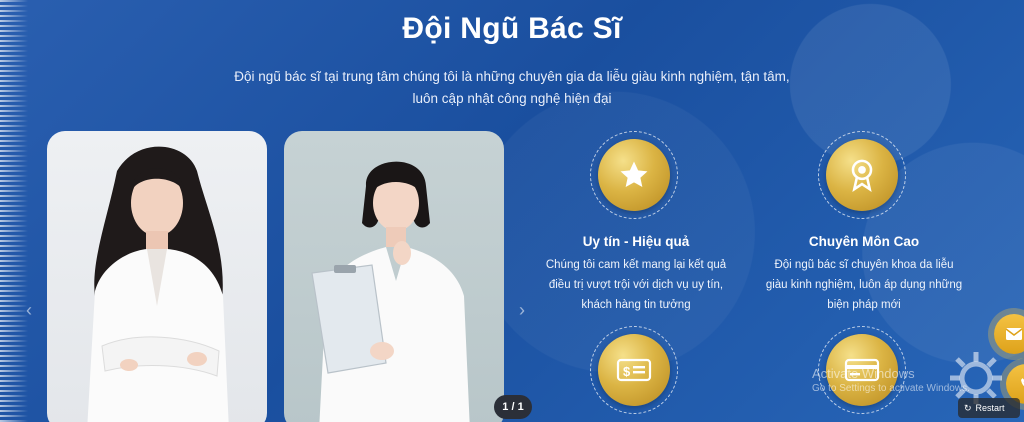 This screenshot has height=422, width=1024. Describe the element at coordinates (522, 310) in the screenshot. I see `chevron-right-icon: ›` at that location.